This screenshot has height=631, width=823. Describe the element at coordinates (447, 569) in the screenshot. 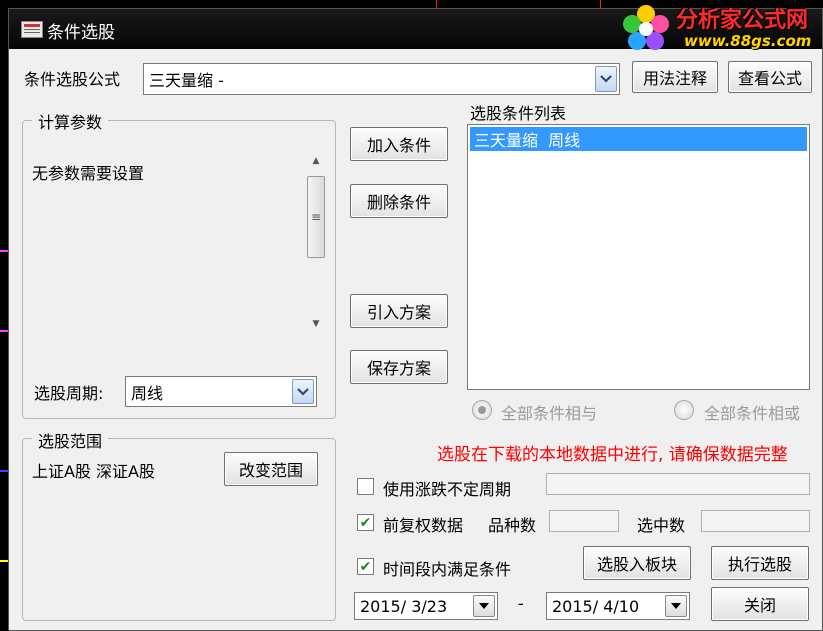

I see `time-period-label: 时间段内满足条件` at that location.